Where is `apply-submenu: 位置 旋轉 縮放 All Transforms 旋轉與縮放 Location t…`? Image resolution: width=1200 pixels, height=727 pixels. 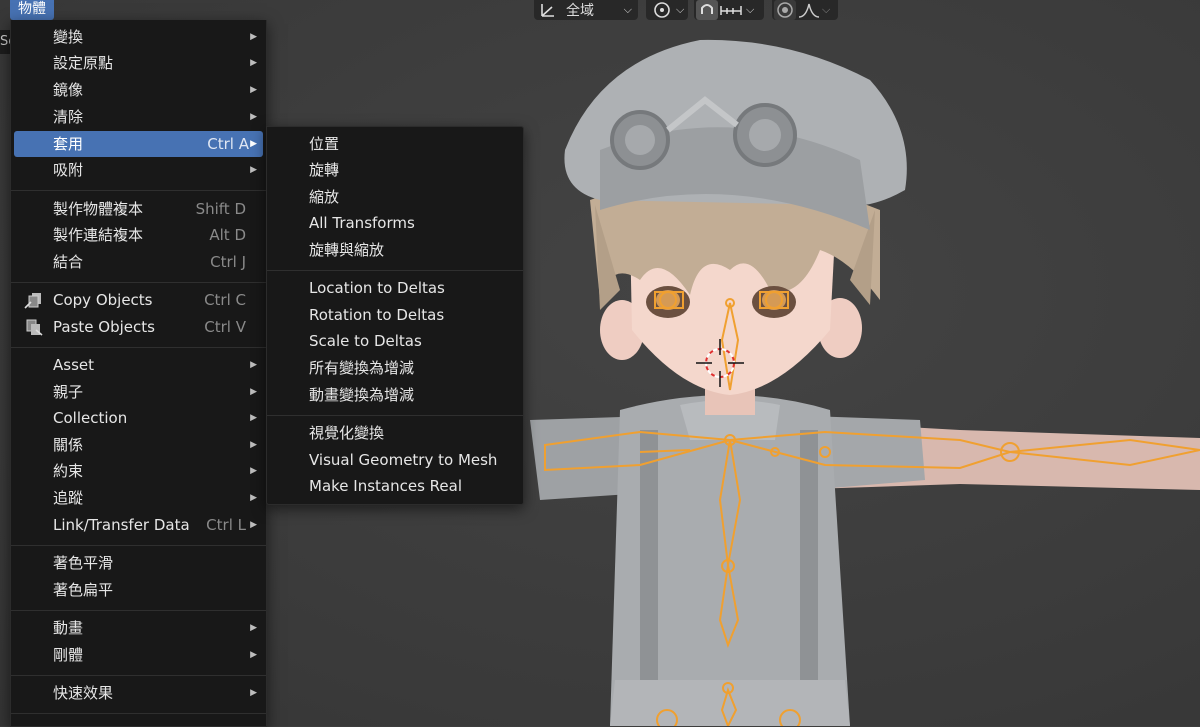 apply-submenu: 位置 旋轉 縮放 All Transforms 旋轉與縮放 Location t… is located at coordinates (395, 315).